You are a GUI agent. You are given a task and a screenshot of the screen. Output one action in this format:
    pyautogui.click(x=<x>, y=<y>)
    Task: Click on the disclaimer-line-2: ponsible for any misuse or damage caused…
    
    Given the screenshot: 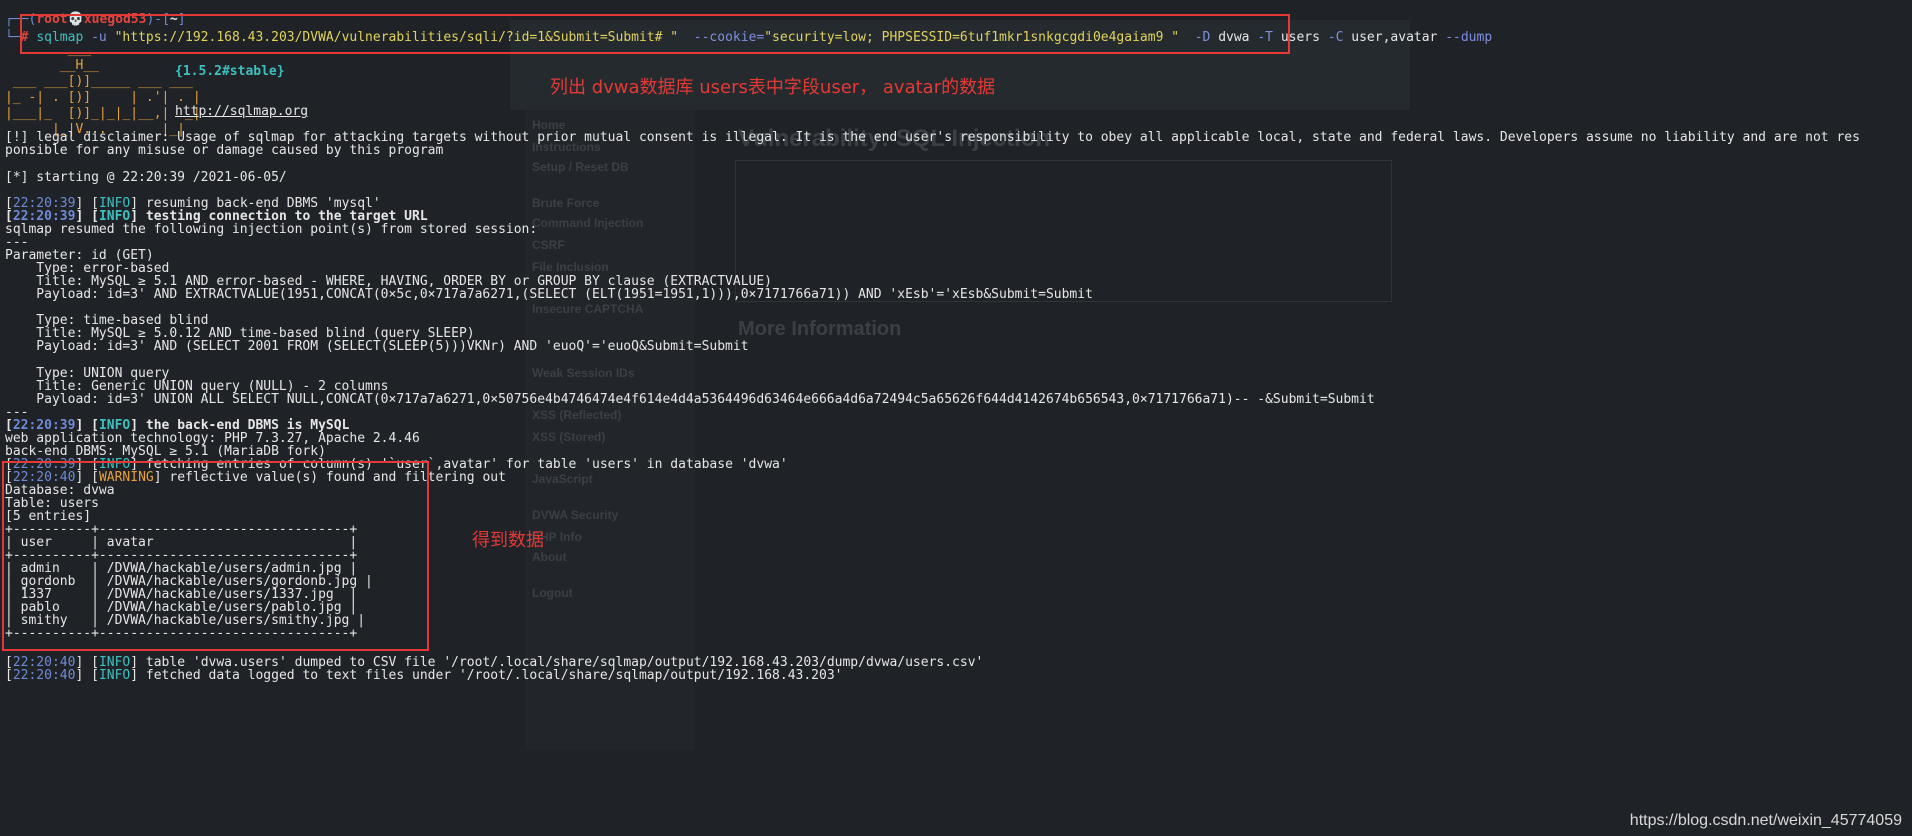 What is the action you would take?
    pyautogui.click(x=224, y=150)
    